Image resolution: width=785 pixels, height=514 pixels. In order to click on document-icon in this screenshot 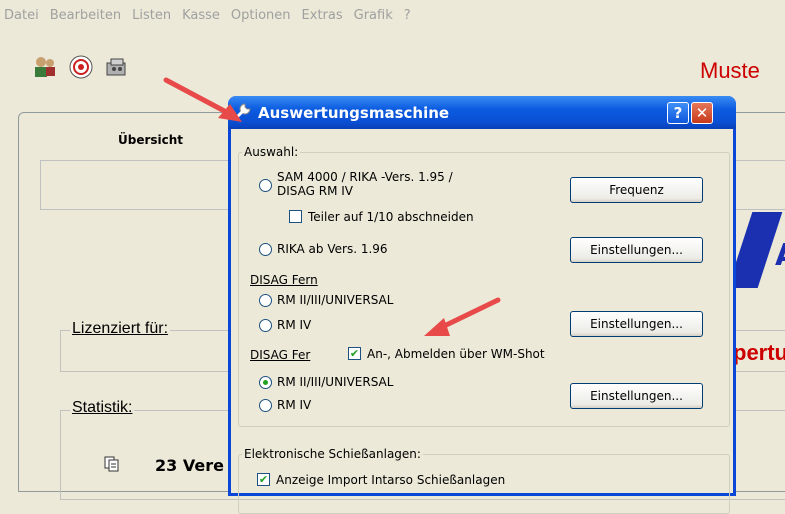, I will do `click(112, 465)`.